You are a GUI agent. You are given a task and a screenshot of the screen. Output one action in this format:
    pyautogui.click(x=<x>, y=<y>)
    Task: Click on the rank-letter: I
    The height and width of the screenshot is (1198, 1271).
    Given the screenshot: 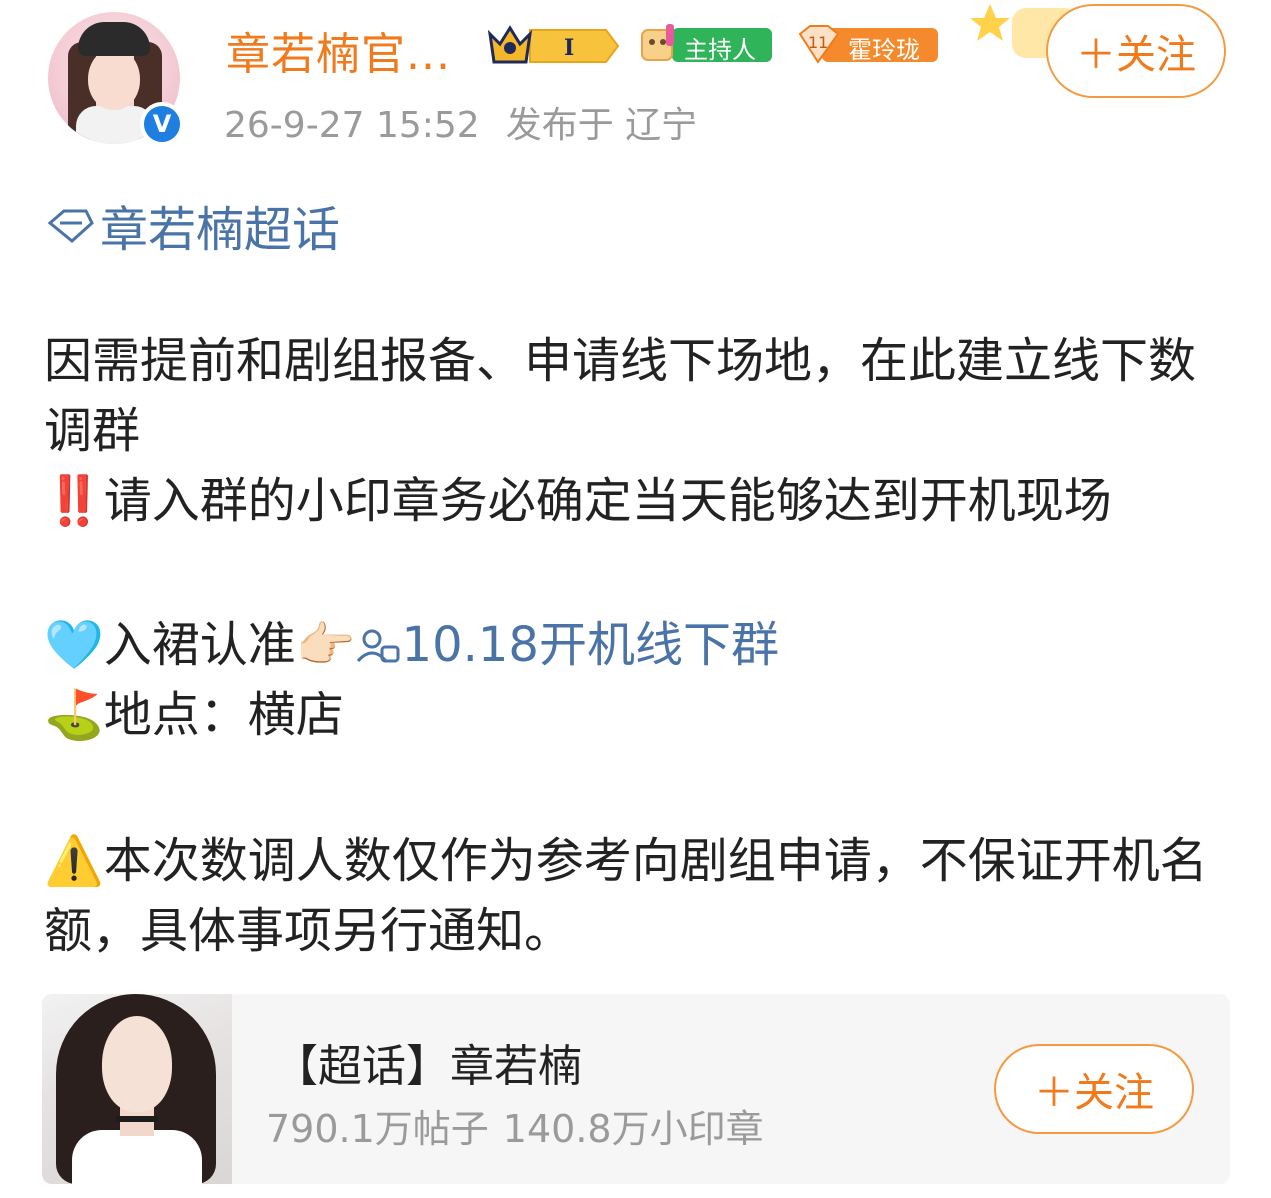 What is the action you would take?
    pyautogui.click(x=569, y=48)
    